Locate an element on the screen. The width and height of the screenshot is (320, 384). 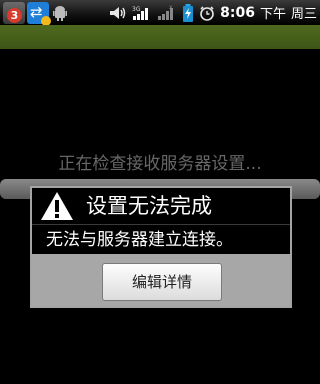
battery-charging-icon is located at coordinates (188, 12).